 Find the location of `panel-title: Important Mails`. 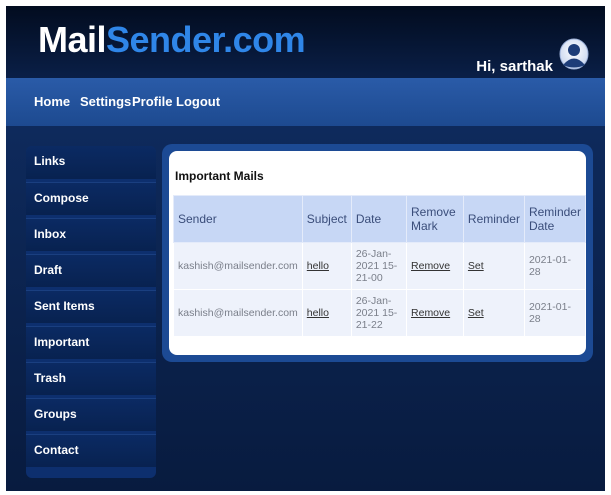

panel-title: Important Mails is located at coordinates (219, 176).